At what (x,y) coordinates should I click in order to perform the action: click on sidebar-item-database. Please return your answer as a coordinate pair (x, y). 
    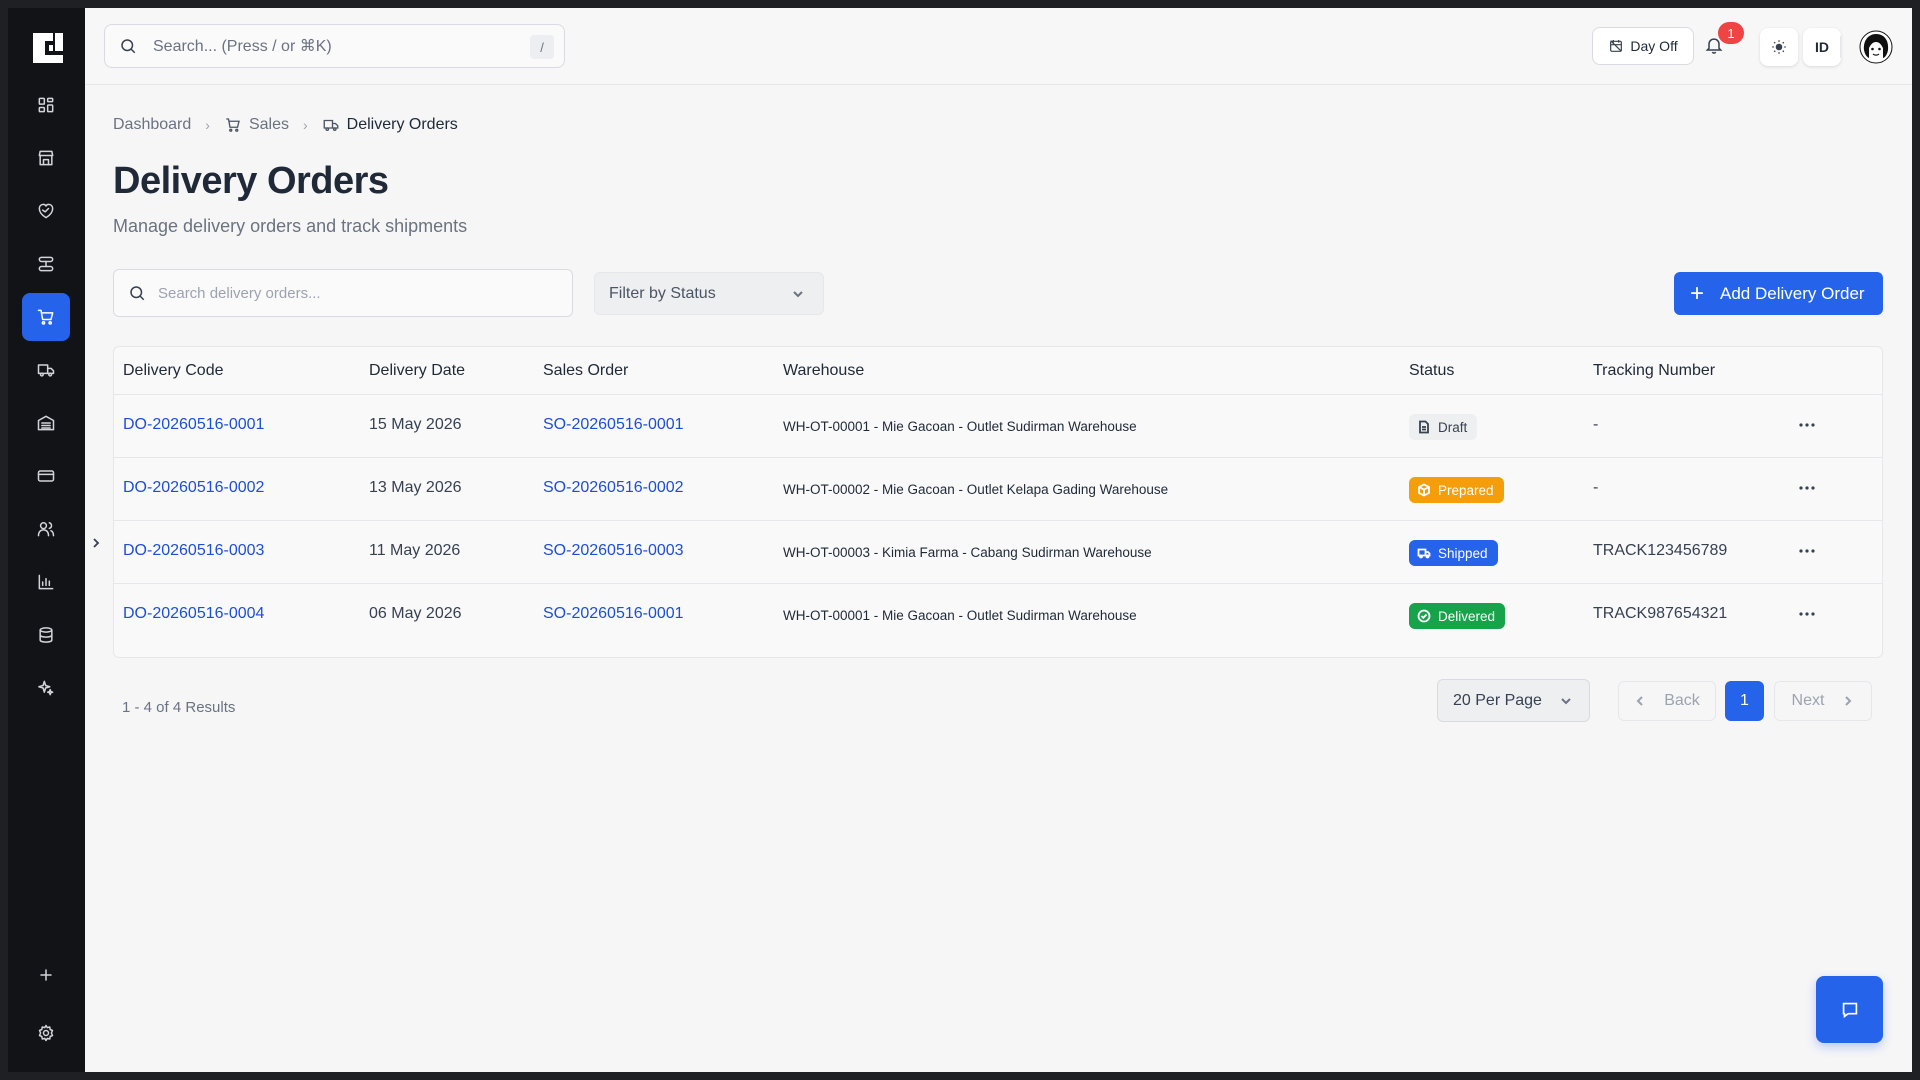
    Looking at the image, I should click on (46, 635).